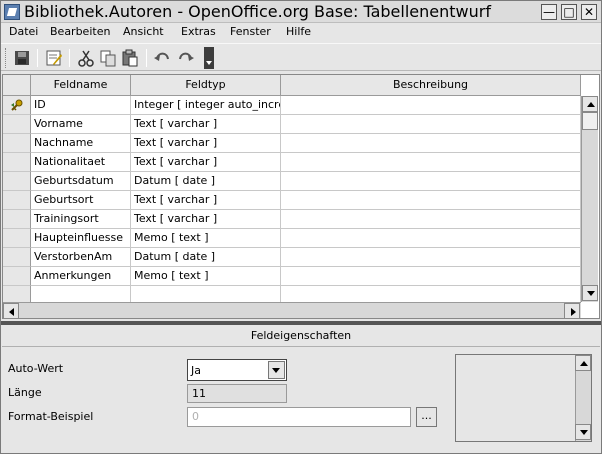 This screenshot has width=602, height=454. I want to click on scroll-up-button, so click(590, 104).